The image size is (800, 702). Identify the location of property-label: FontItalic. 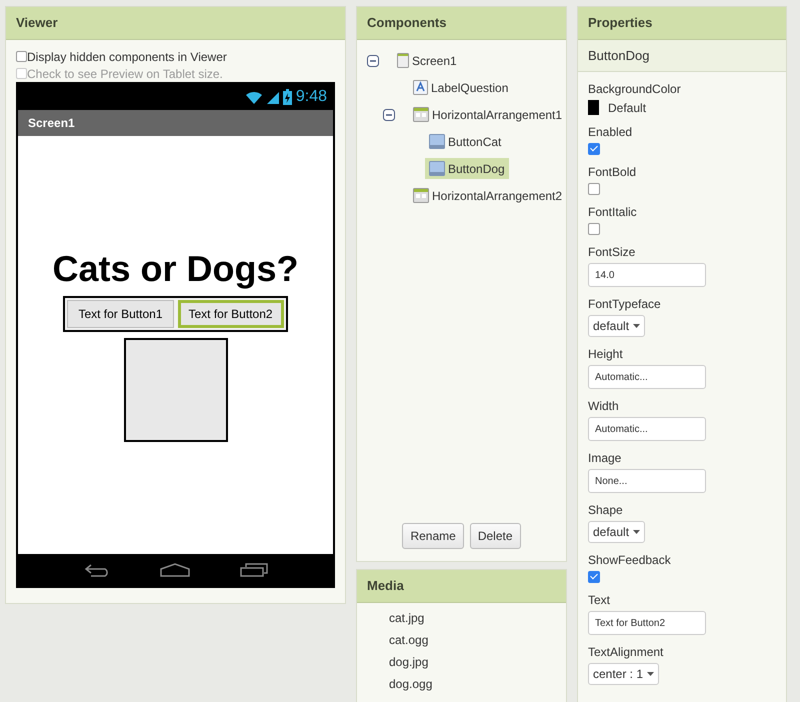
(613, 212).